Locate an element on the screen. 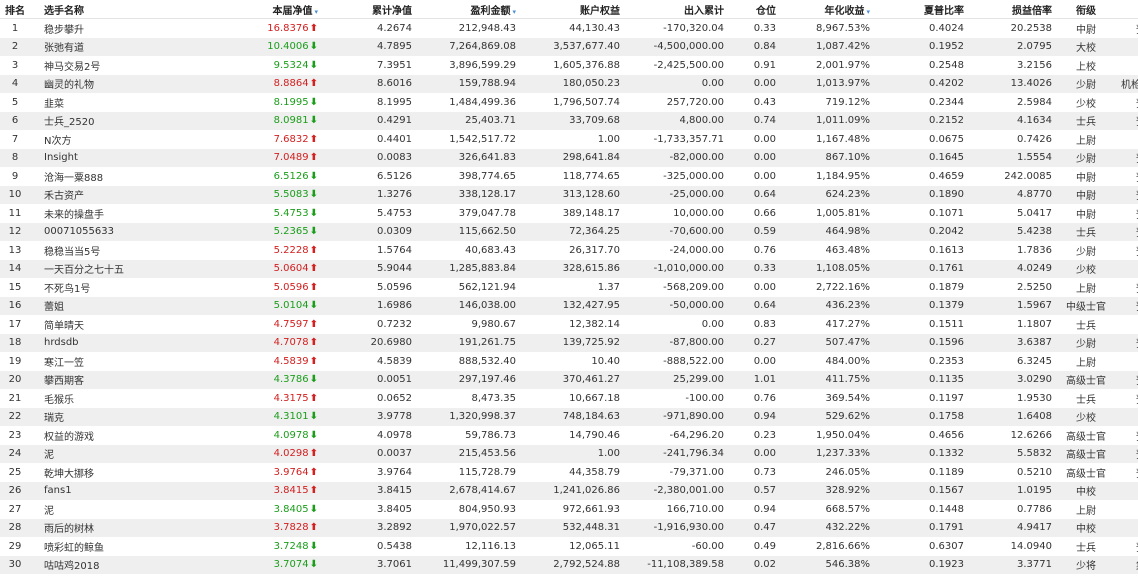  cell-equity: 1,241,026.86 is located at coordinates (572, 490).